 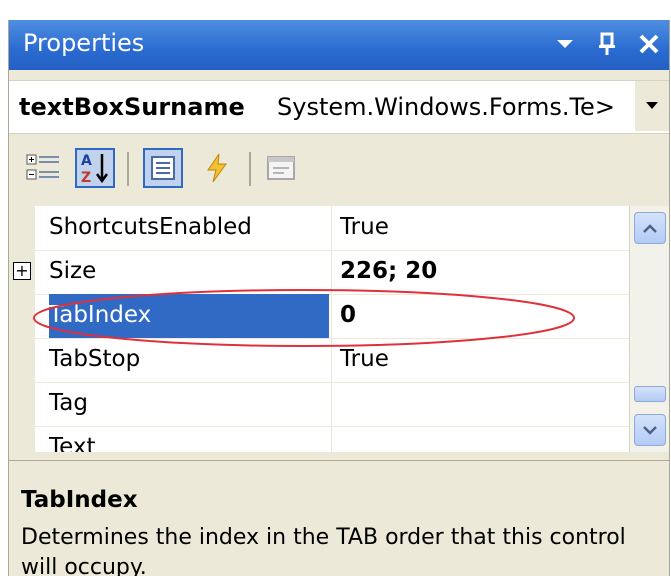 What do you see at coordinates (79, 500) in the screenshot?
I see `description-title: TabIndex` at bounding box center [79, 500].